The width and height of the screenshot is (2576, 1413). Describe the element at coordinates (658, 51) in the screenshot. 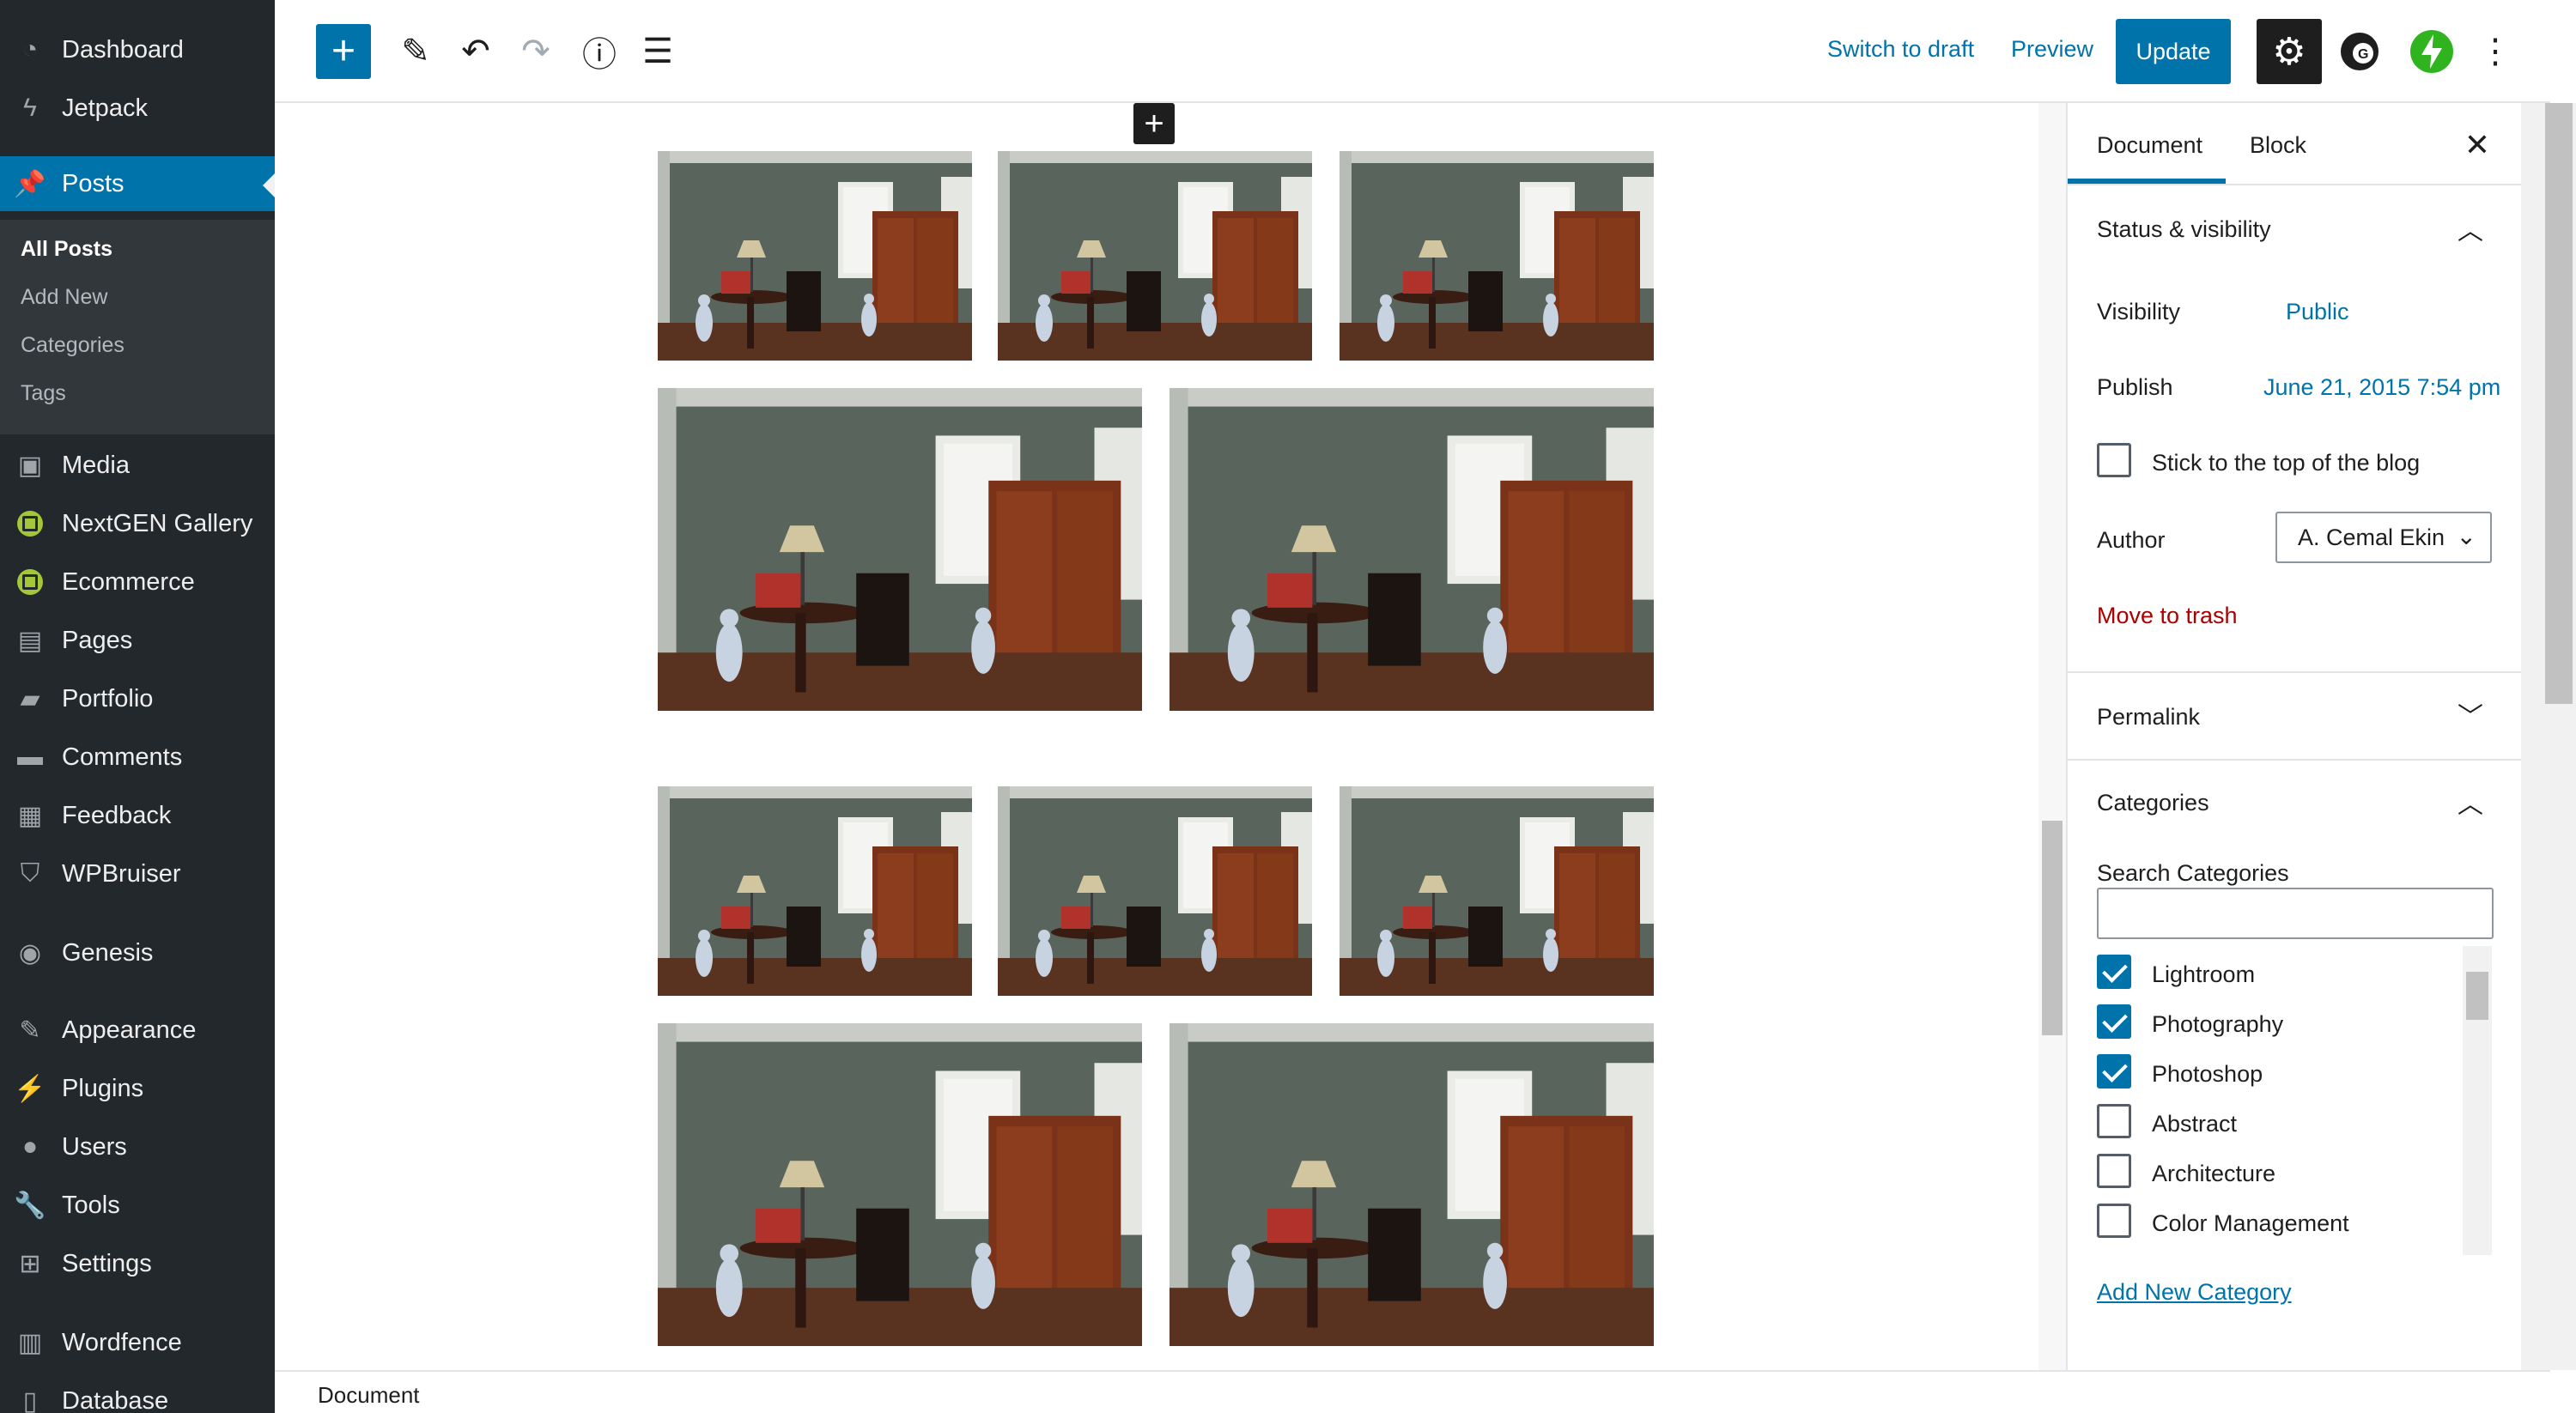

I see `block-navigation-icon: ☰` at that location.